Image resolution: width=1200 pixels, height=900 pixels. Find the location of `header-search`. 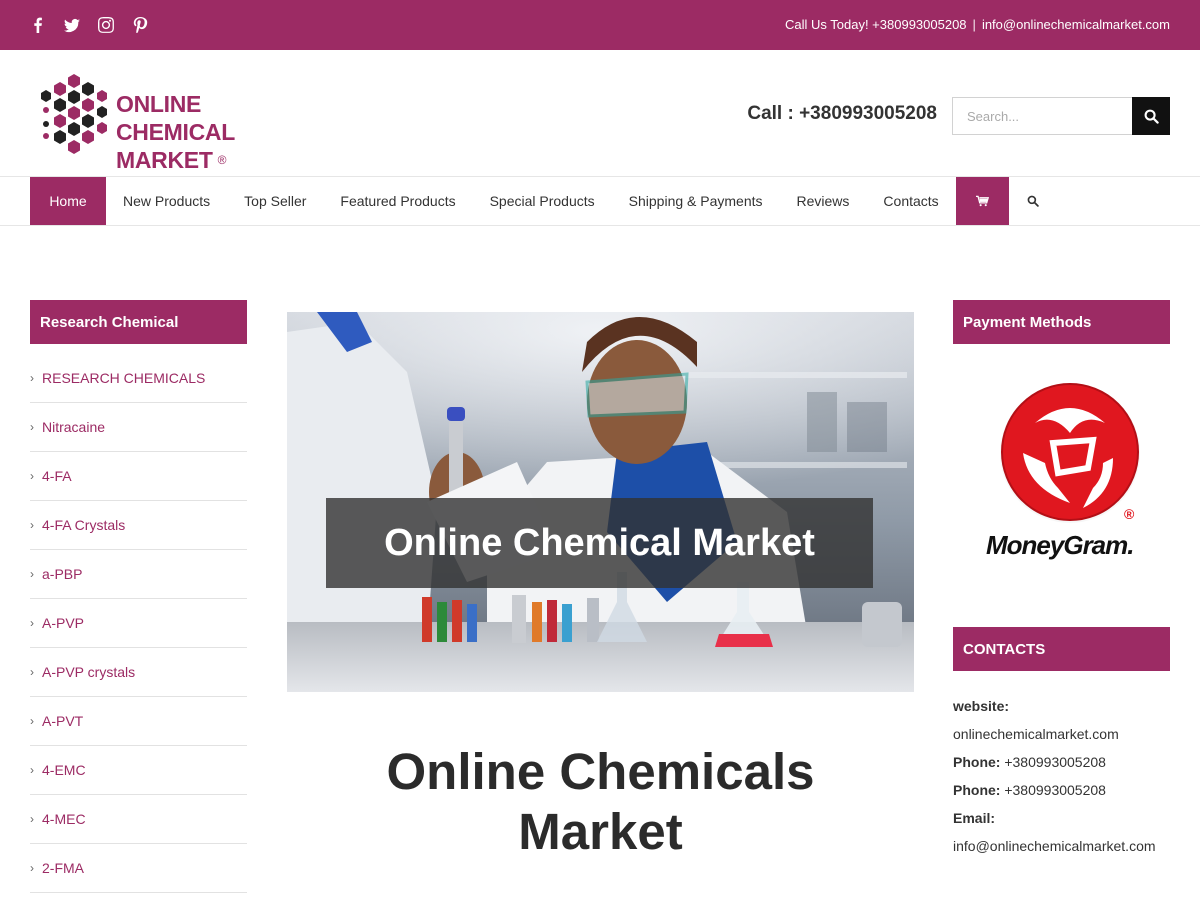

header-search is located at coordinates (1061, 116).